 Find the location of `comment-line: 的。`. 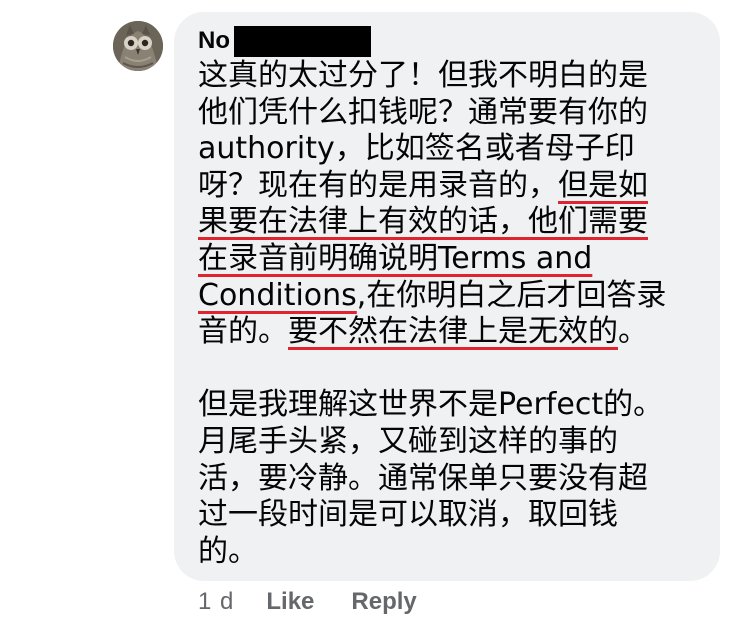

comment-line: 的。 is located at coordinates (448, 552).